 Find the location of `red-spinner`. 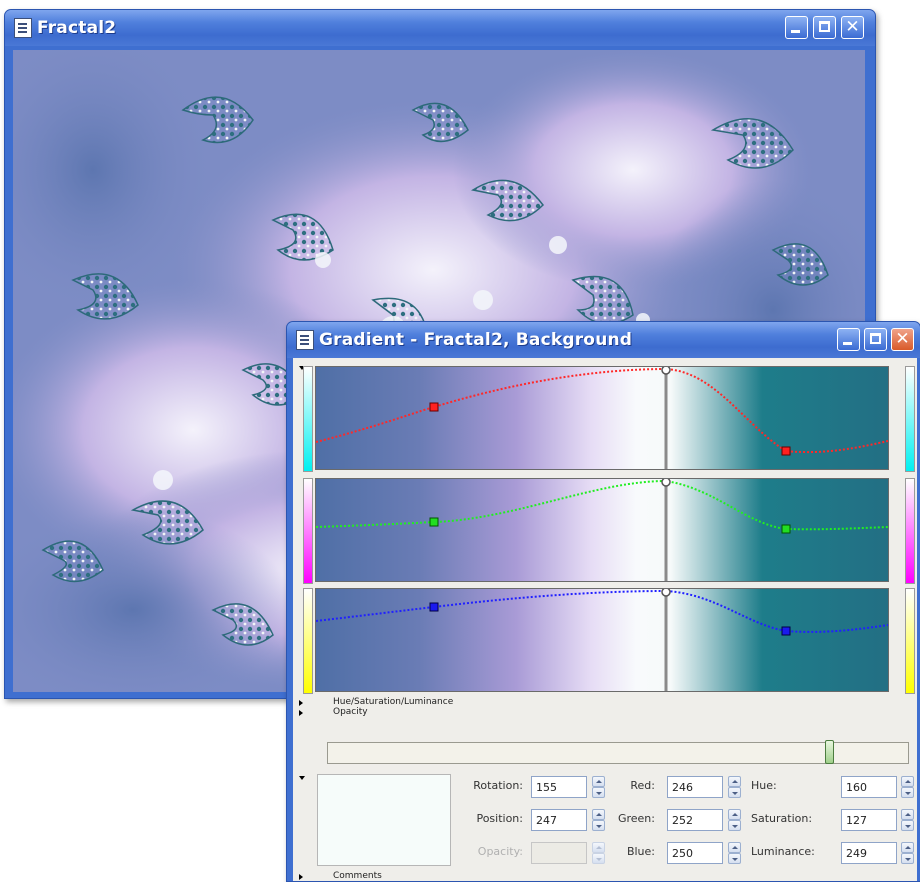

red-spinner is located at coordinates (734, 787).